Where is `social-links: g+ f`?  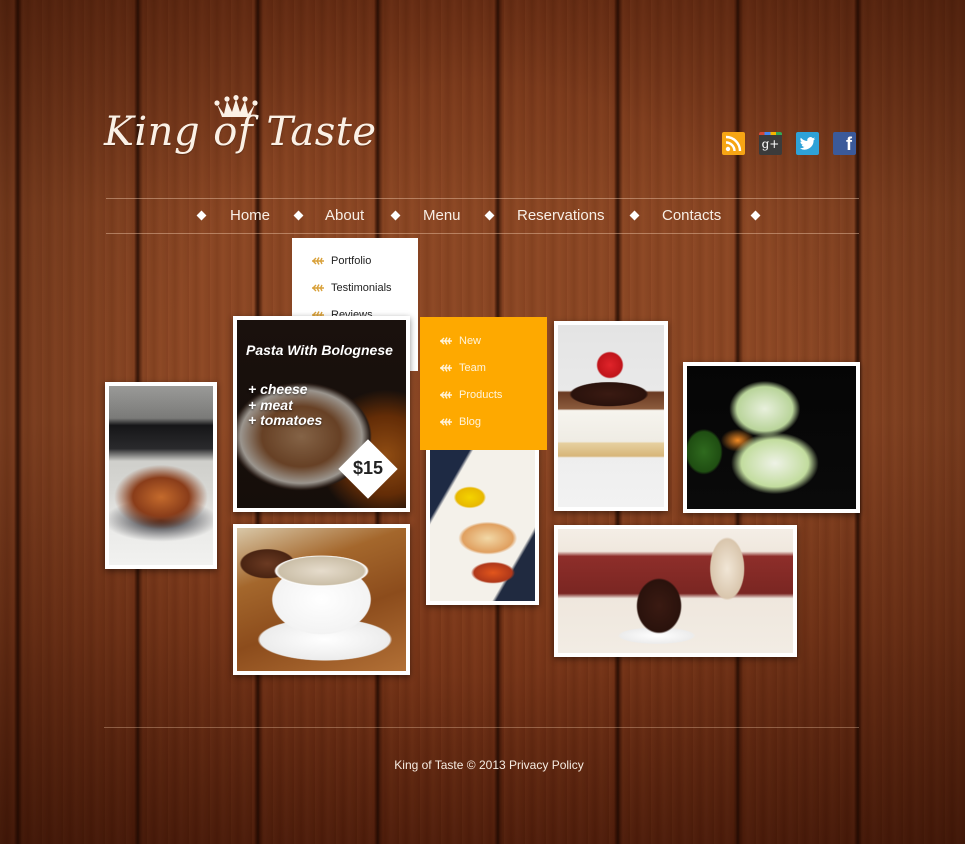 social-links: g+ f is located at coordinates (789, 143).